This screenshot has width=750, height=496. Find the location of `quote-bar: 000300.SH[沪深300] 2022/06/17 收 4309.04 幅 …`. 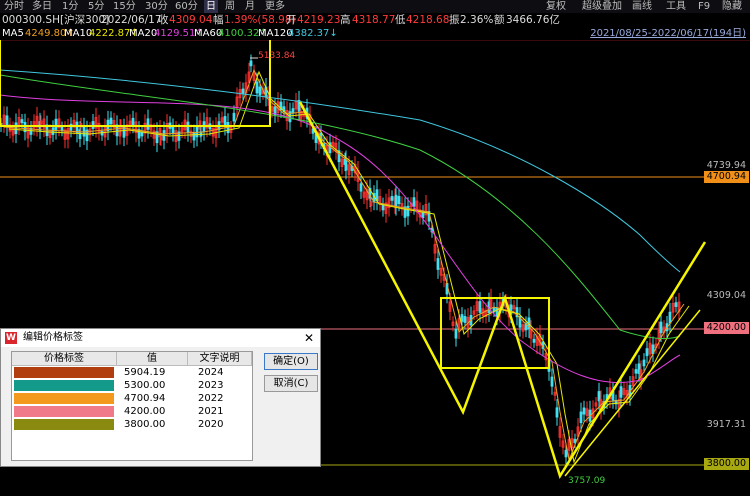

quote-bar: 000300.SH[沪深300] 2022/06/17 收 4309.04 幅 … is located at coordinates (375, 20).